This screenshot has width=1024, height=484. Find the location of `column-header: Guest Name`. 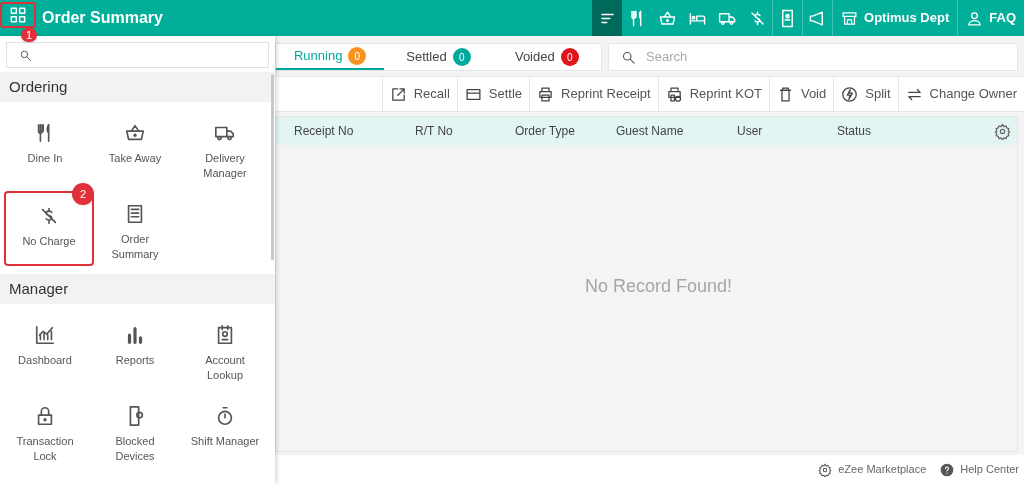

column-header: Guest Name is located at coordinates (650, 131).